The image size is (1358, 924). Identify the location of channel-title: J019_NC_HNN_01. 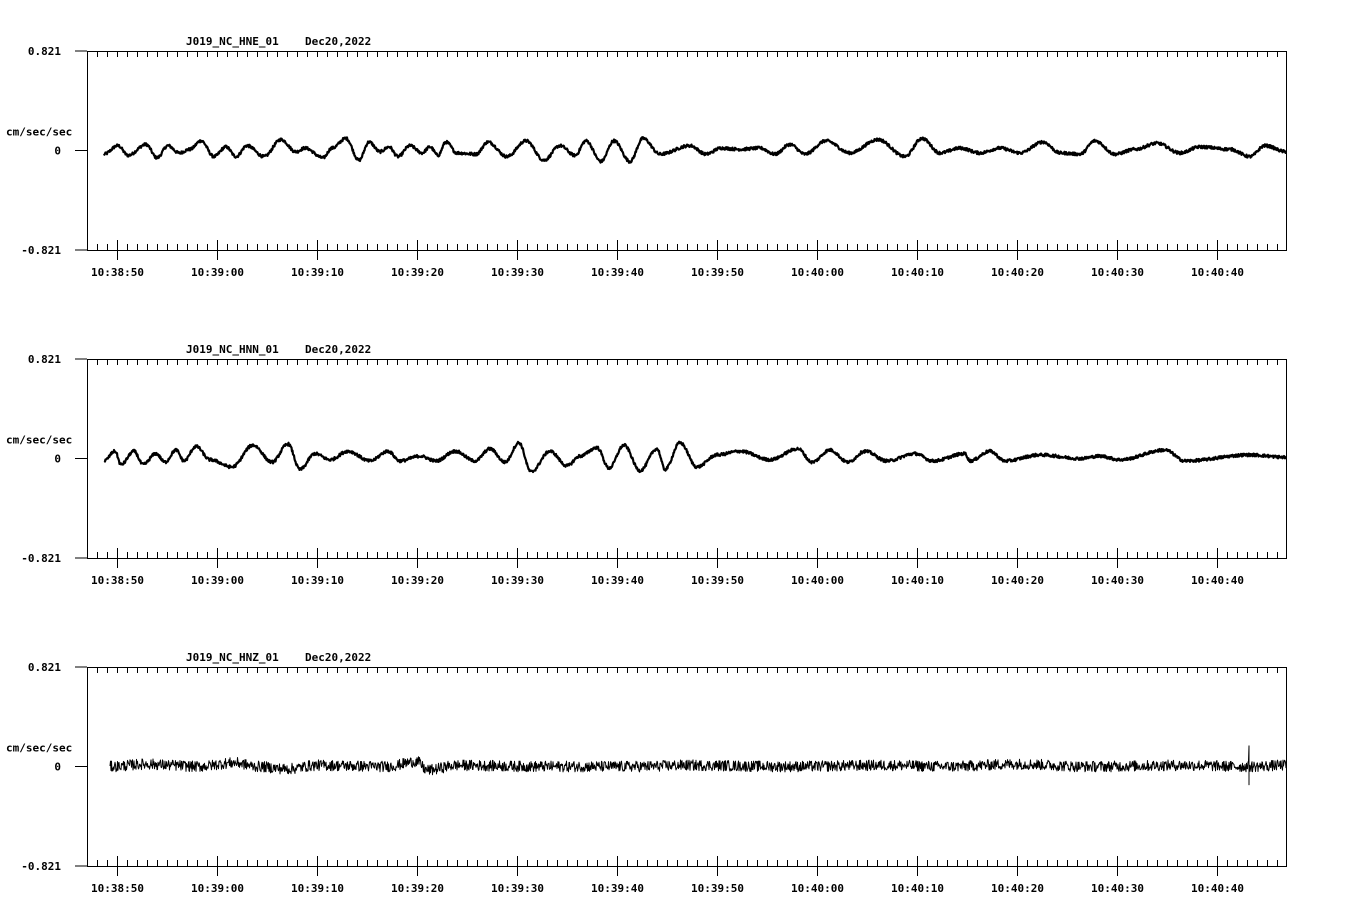
(232, 349).